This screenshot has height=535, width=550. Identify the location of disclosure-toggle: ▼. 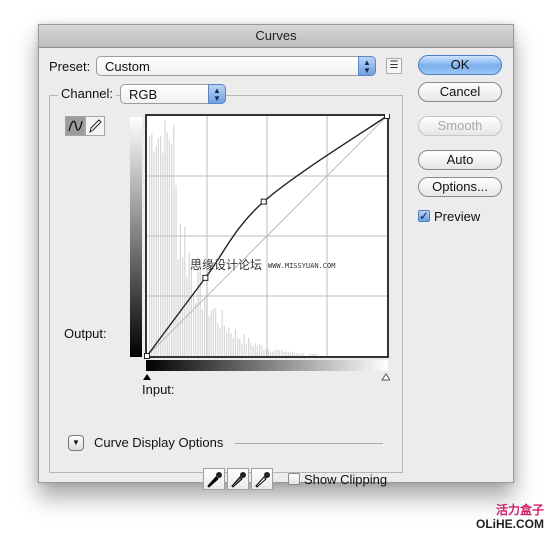
(76, 443).